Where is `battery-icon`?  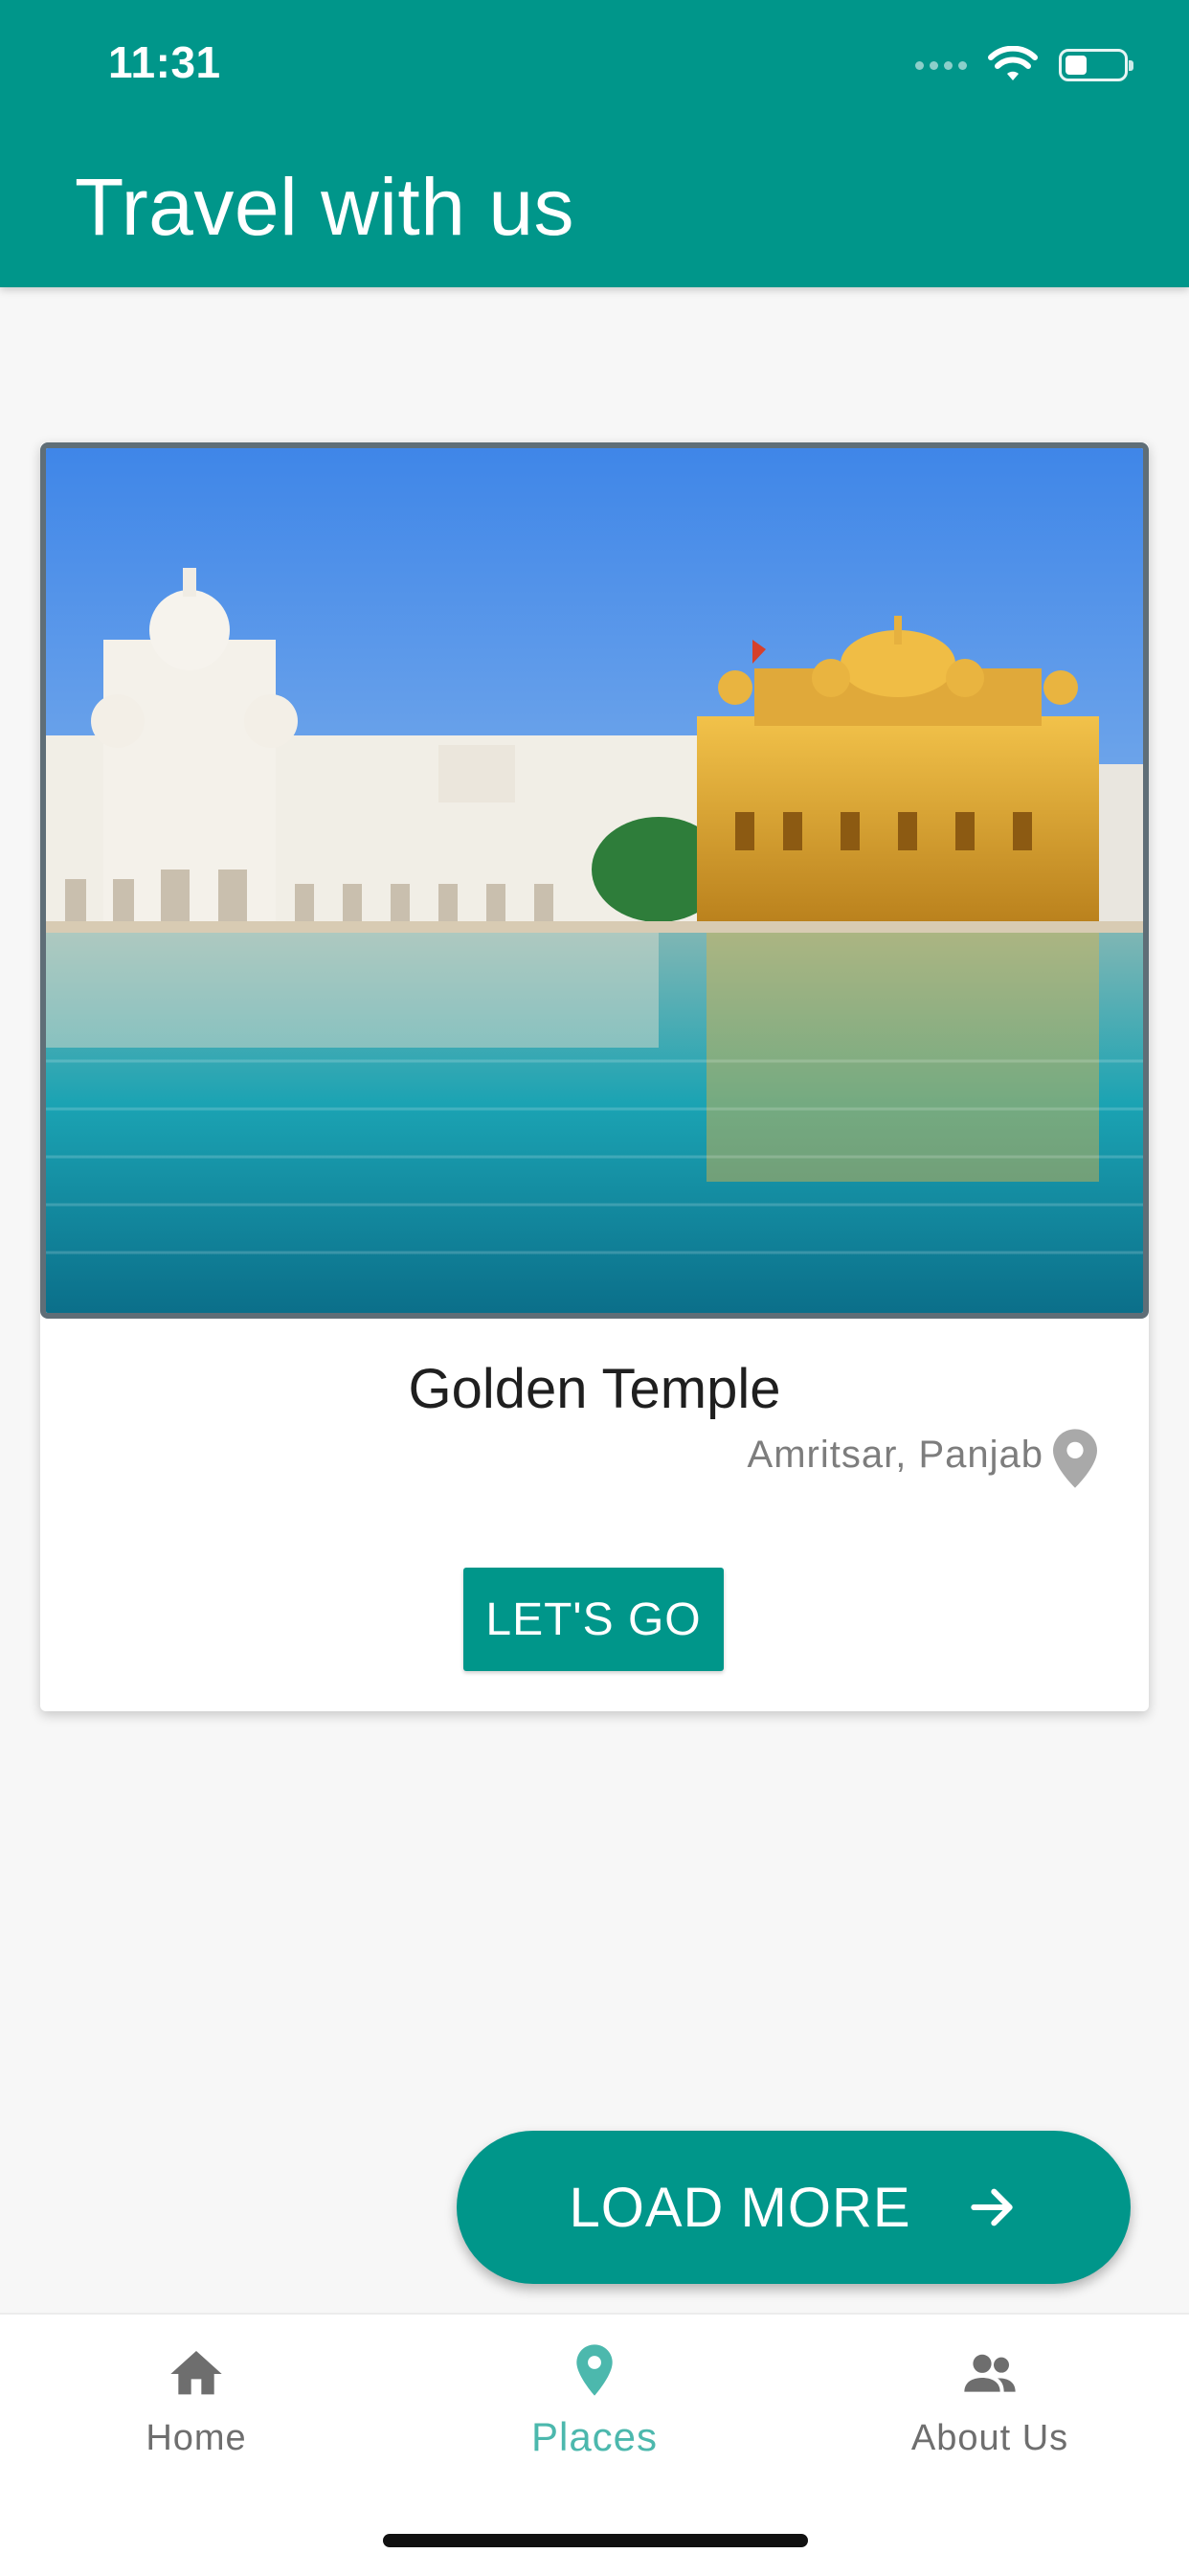 battery-icon is located at coordinates (1096, 65).